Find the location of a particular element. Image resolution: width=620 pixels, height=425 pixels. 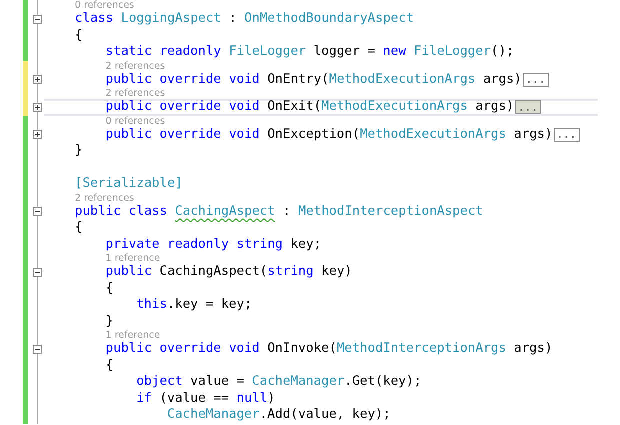

code-line: private readonly string key; is located at coordinates (214, 245).